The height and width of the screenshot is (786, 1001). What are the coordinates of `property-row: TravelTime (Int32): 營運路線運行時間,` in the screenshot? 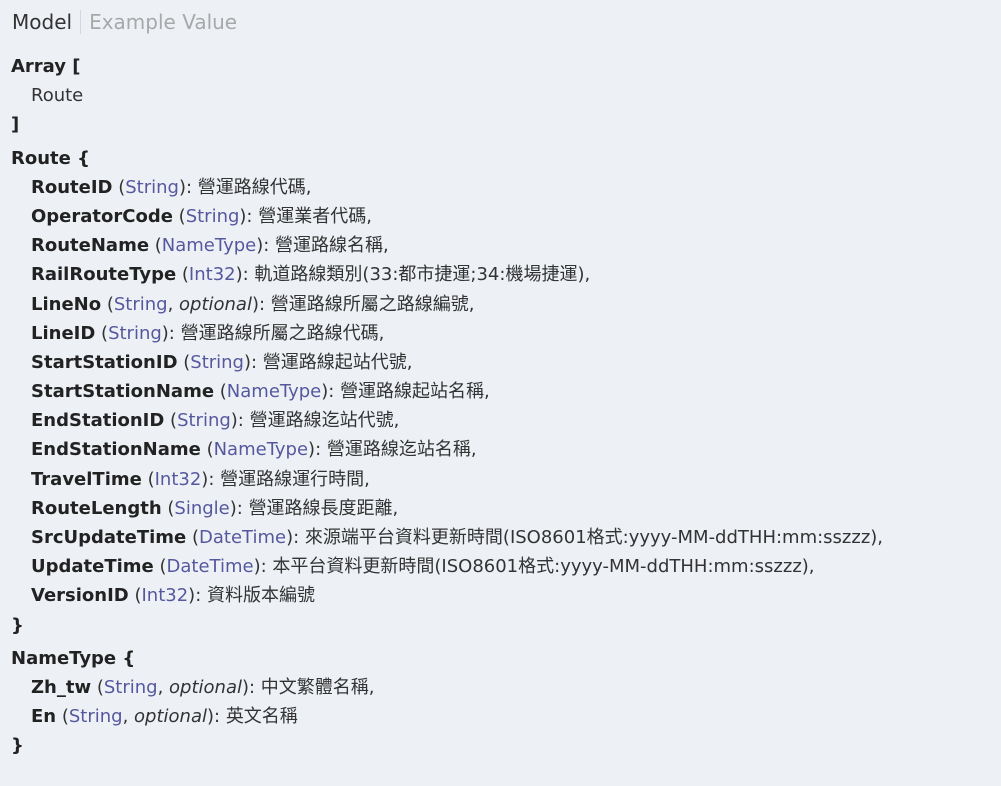 It's located at (200, 479).